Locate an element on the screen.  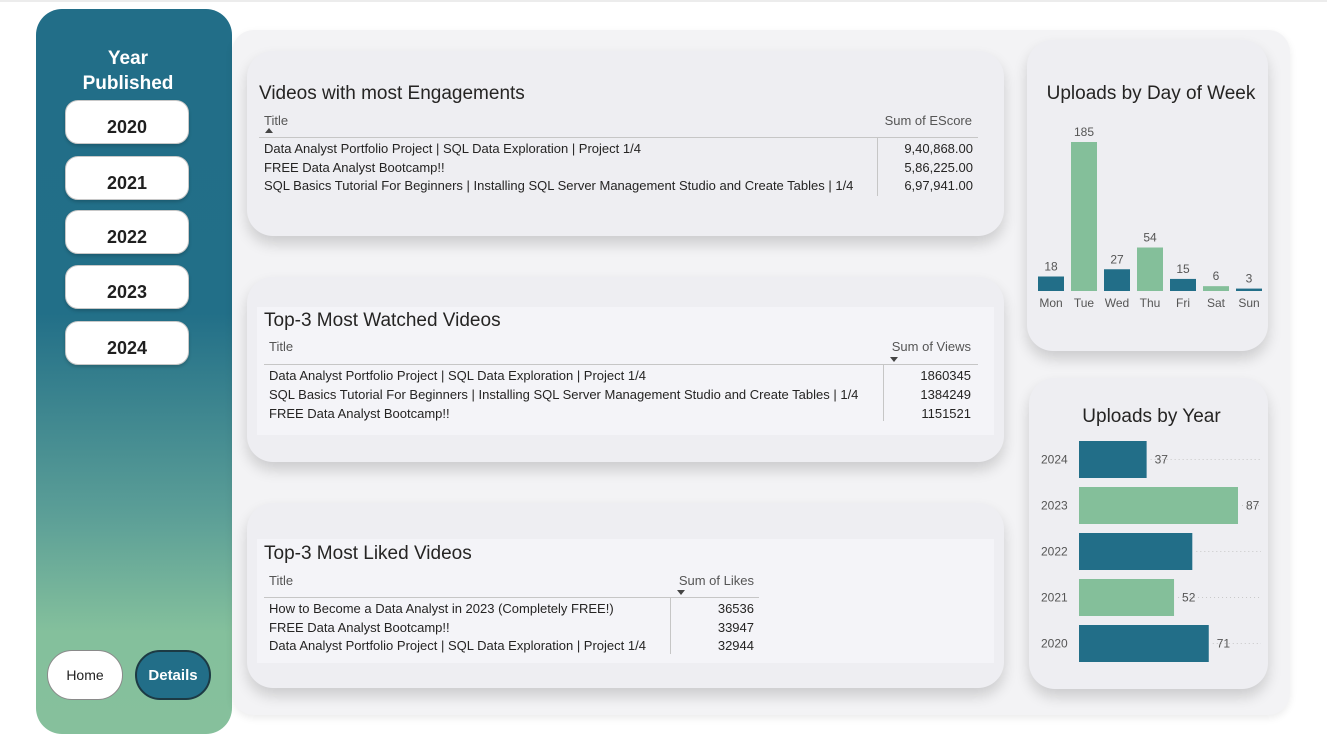
bar-wed is located at coordinates (1117, 280).